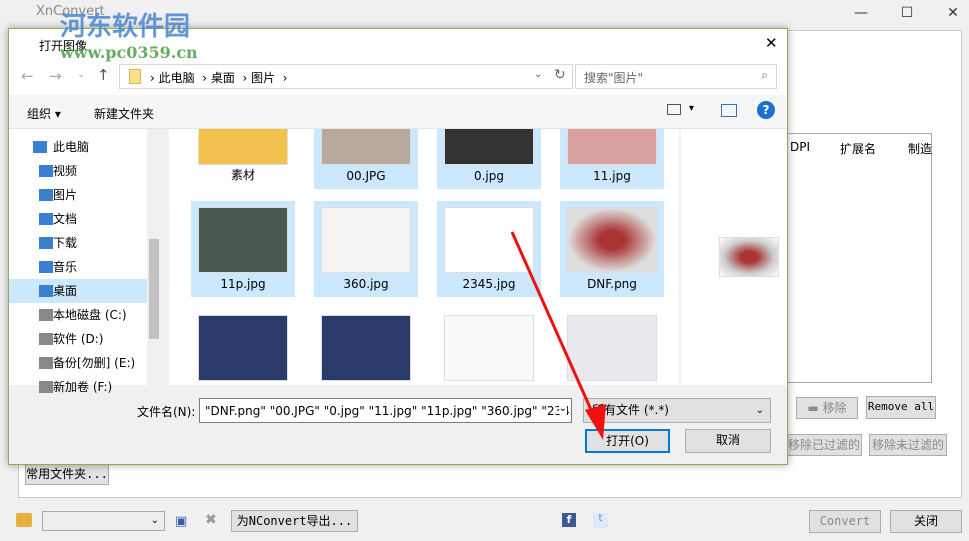  What do you see at coordinates (558, 335) in the screenshot?
I see `annotation-arrow` at bounding box center [558, 335].